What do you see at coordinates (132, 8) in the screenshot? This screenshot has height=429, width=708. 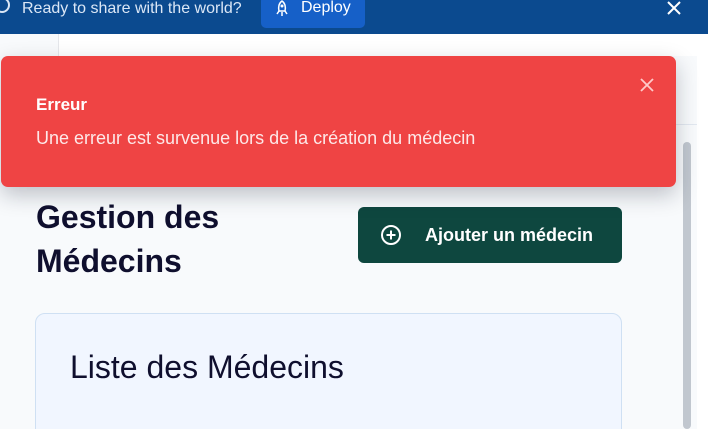 I see `banner-message: Ready to share with the world?` at bounding box center [132, 8].